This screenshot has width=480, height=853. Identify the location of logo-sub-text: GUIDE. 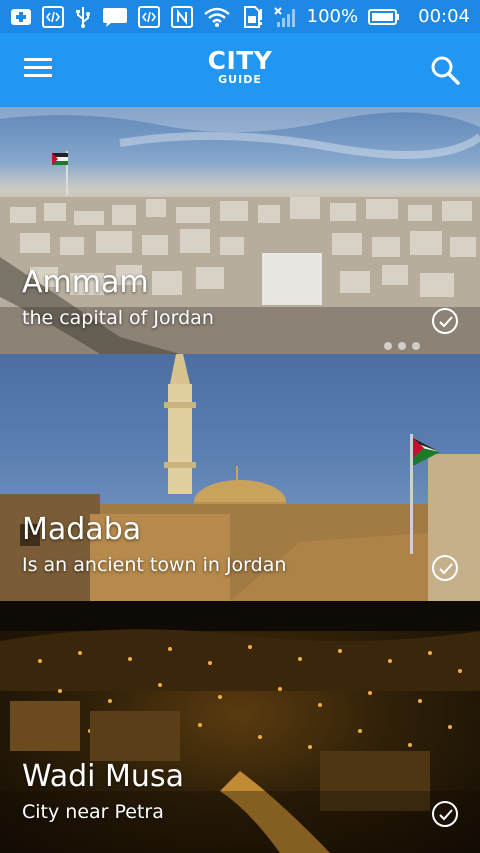
(240, 79).